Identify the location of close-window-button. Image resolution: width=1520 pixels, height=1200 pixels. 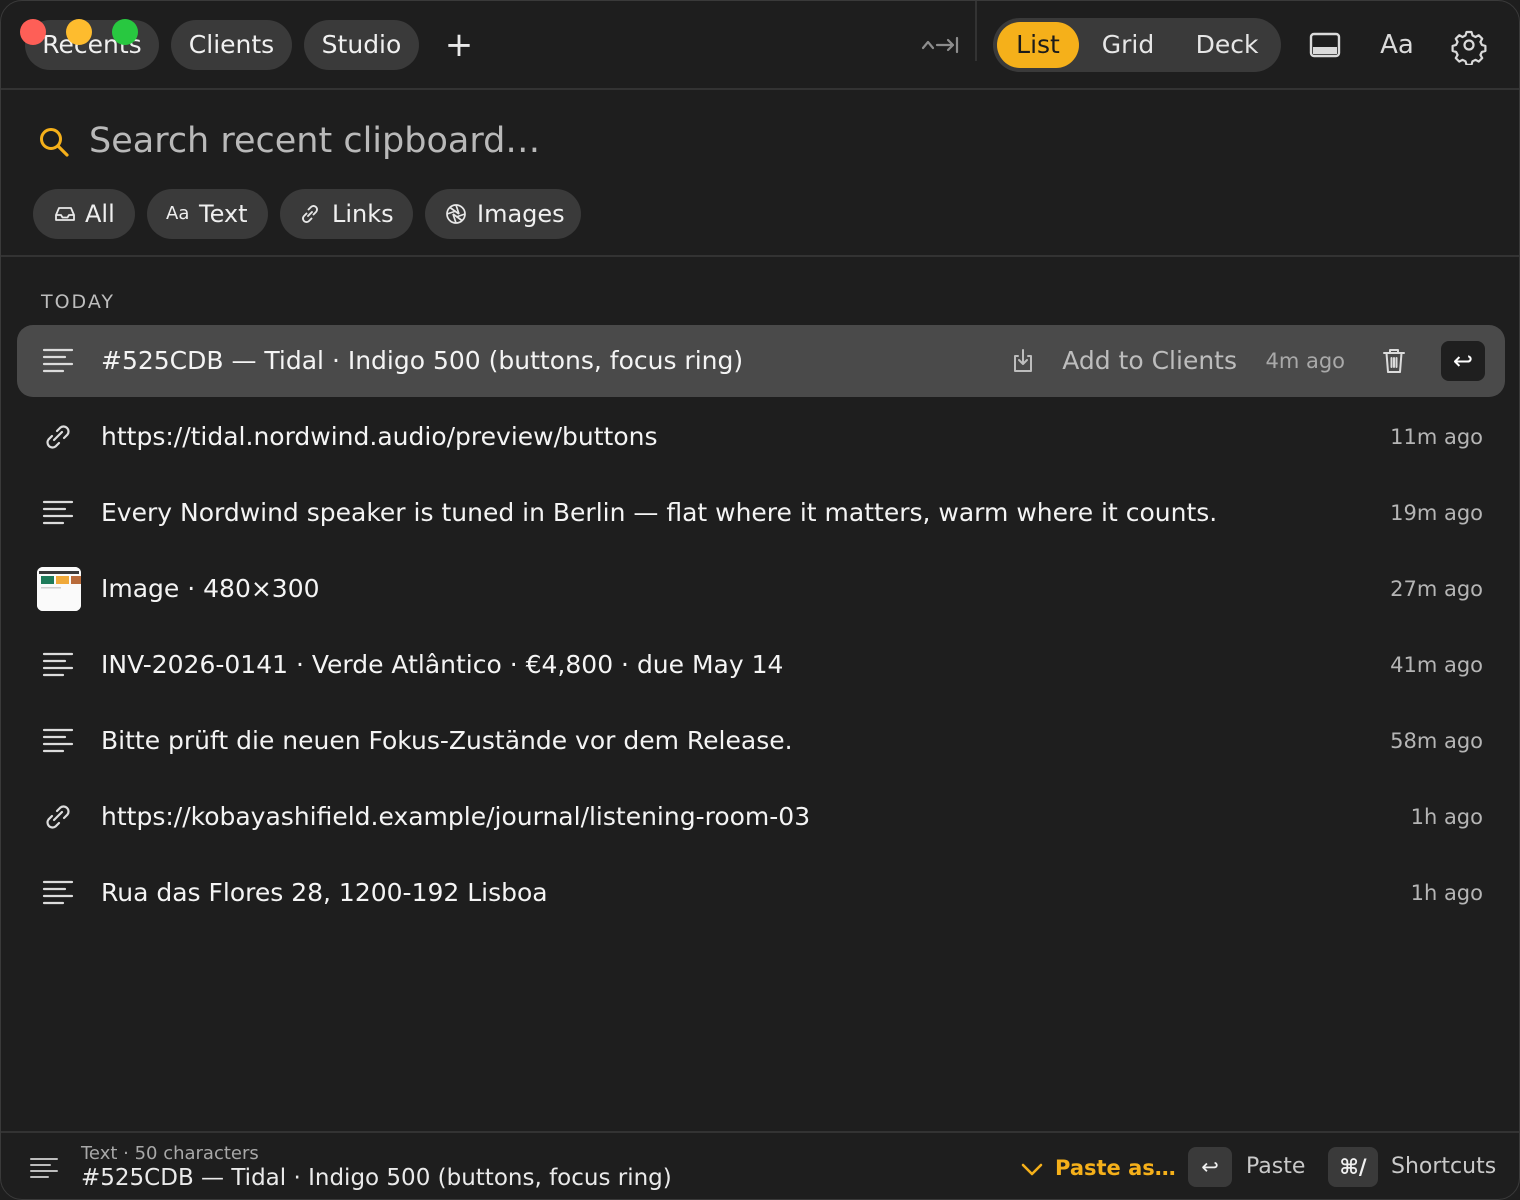
(33, 32).